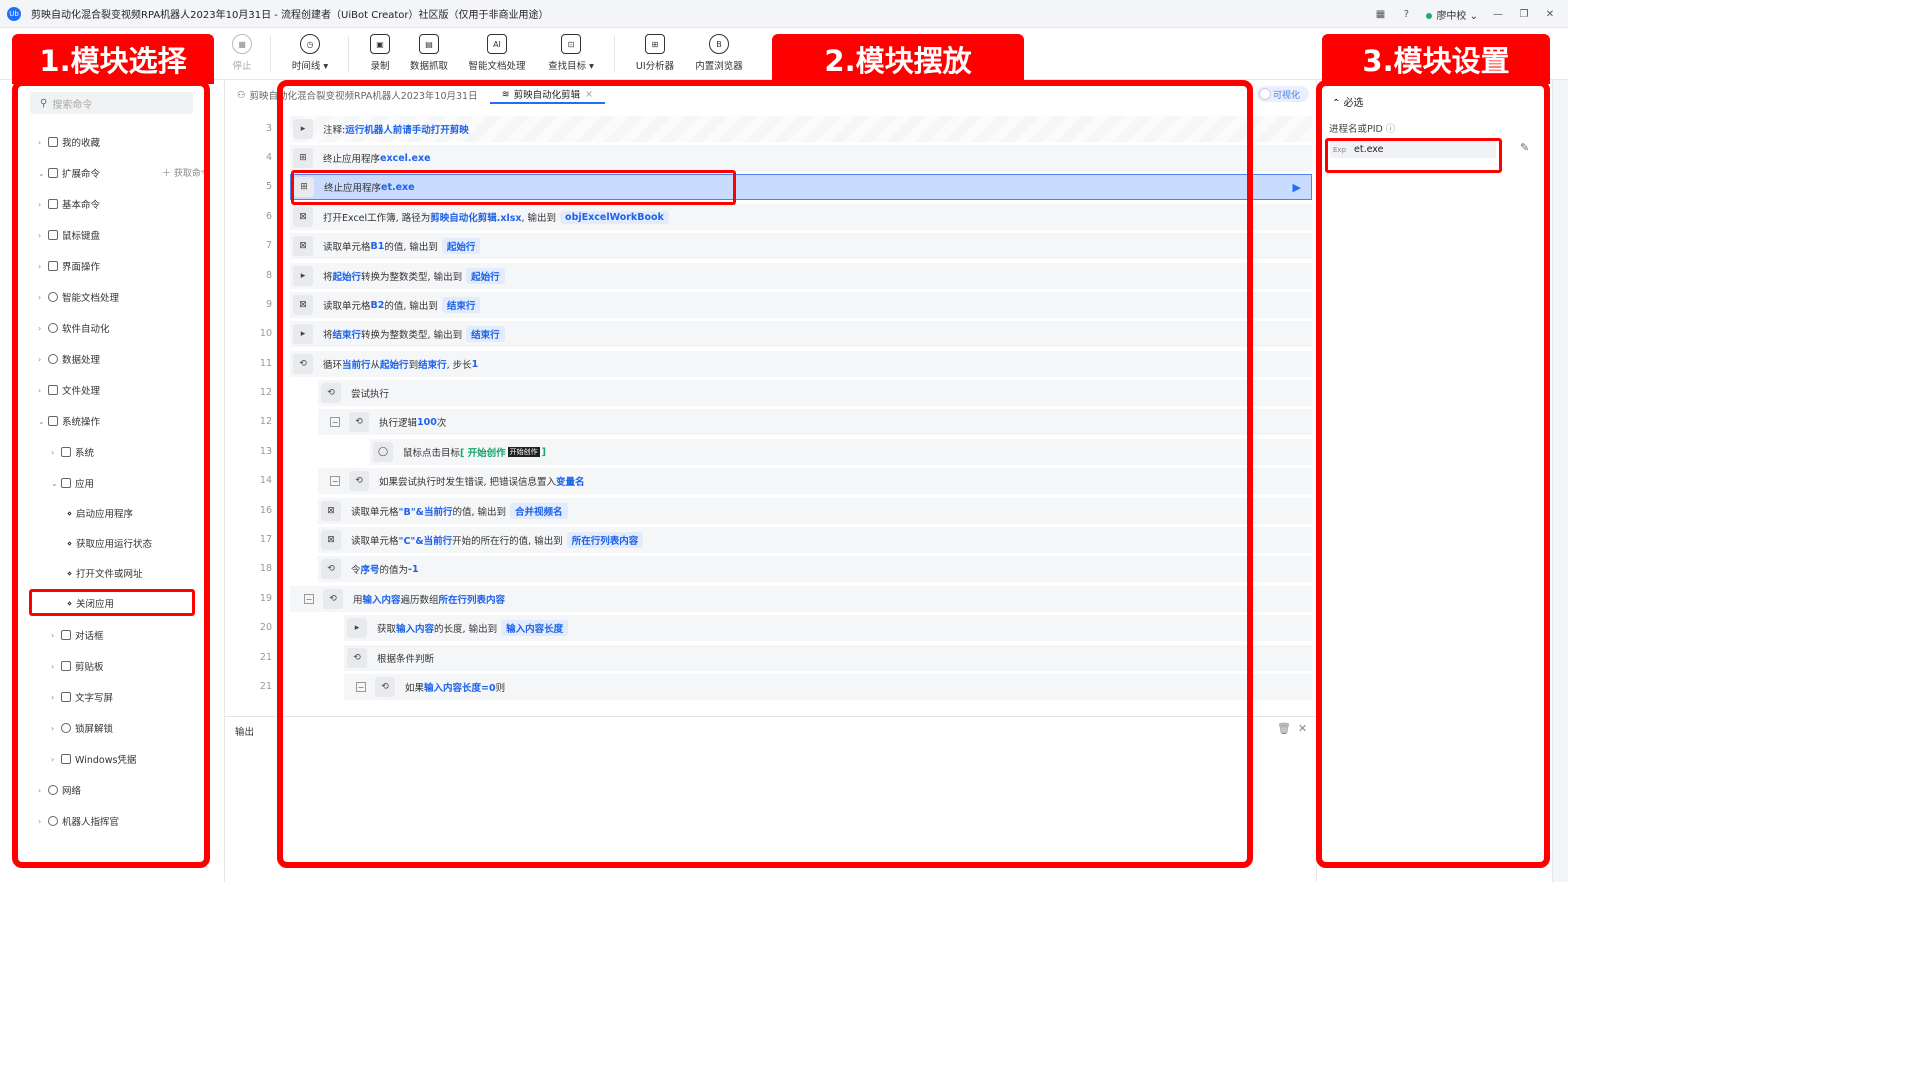  I want to click on flow-row-mouse-click: ◯ 鼠标点击目标 [ 开始创作 开始创作 ], so click(841, 452).